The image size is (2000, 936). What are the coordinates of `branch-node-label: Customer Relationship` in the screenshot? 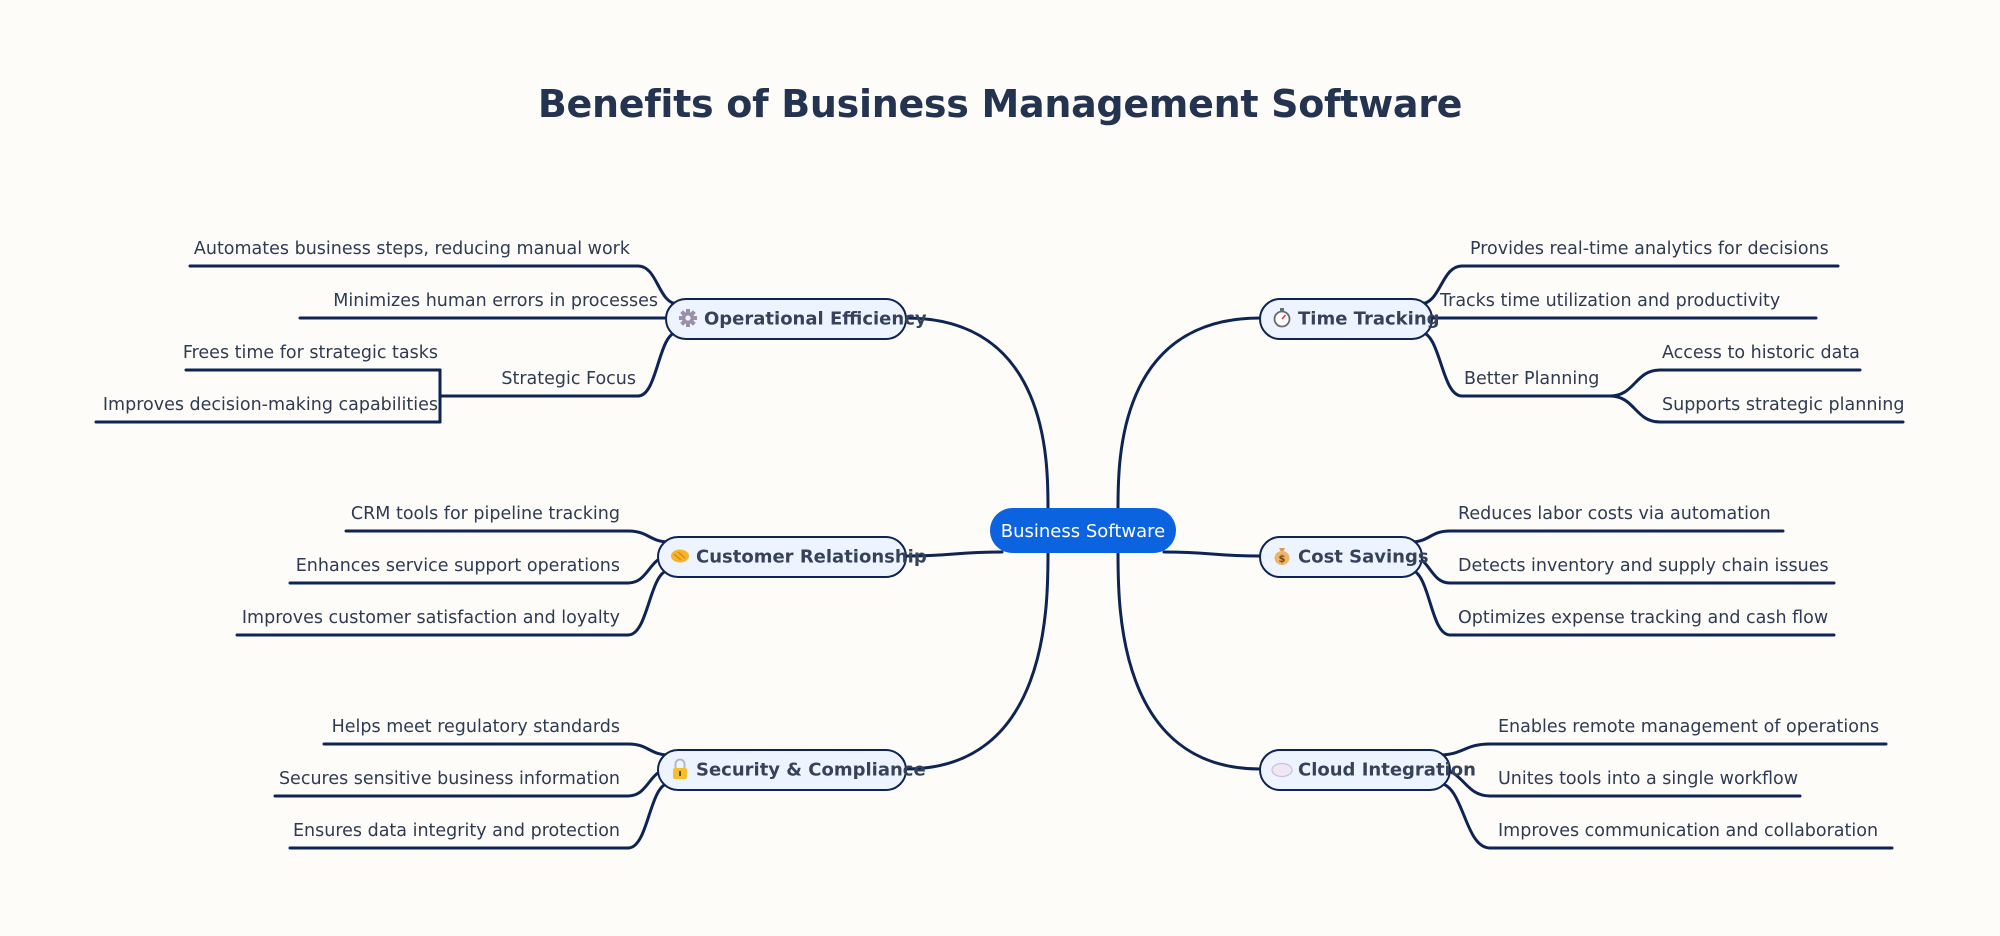 It's located at (811, 557).